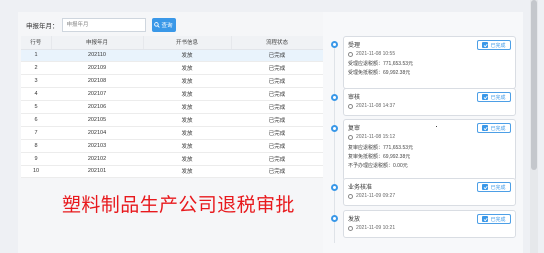  I want to click on table-row: 2 202109 发放 已完成, so click(172, 68).